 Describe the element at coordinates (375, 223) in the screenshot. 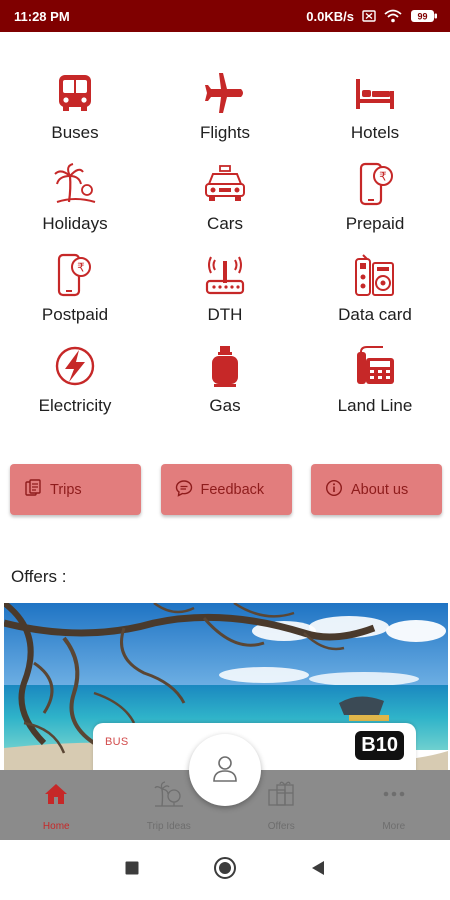

I see `service-label: Prepaid` at that location.